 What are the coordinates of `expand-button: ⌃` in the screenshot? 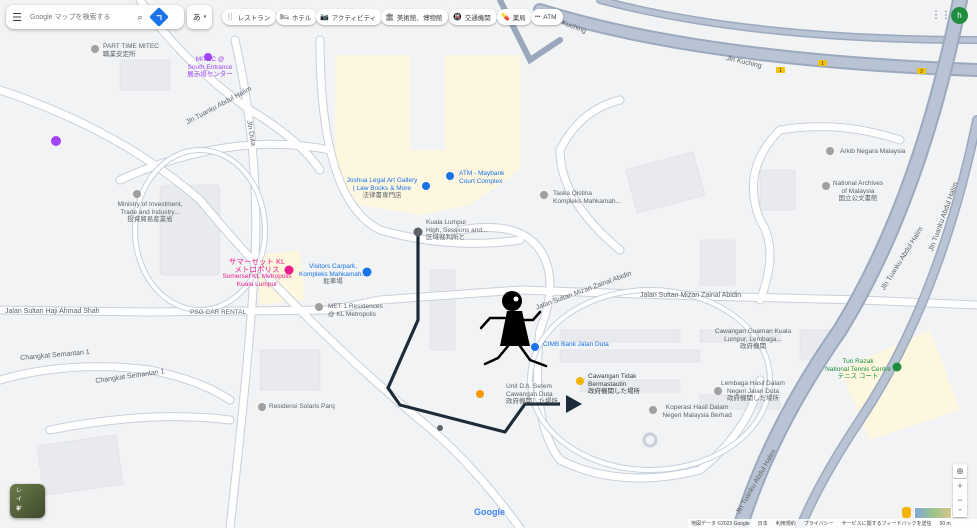 It's located at (960, 511).